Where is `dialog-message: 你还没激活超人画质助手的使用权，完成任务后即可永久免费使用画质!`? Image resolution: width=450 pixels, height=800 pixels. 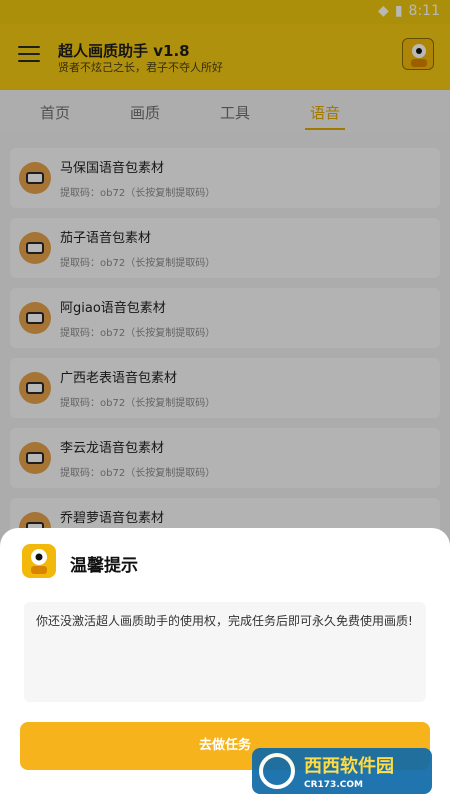 dialog-message: 你还没激活超人画质助手的使用权，完成任务后即可永久免费使用画质! is located at coordinates (224, 621).